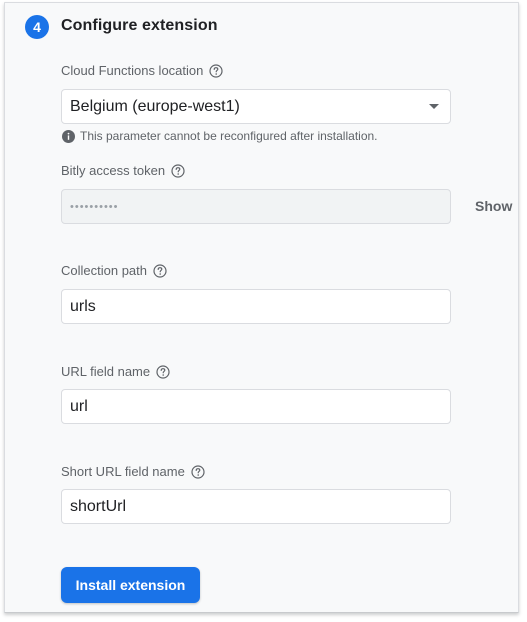 The image size is (527, 622). I want to click on bitly-token-masked-value: ••••••••••, so click(94, 206).